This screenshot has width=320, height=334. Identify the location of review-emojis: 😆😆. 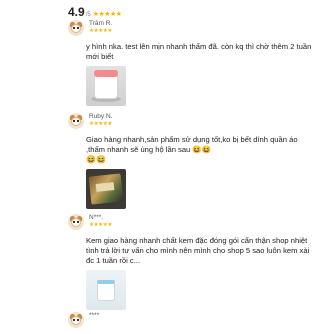
(96, 159).